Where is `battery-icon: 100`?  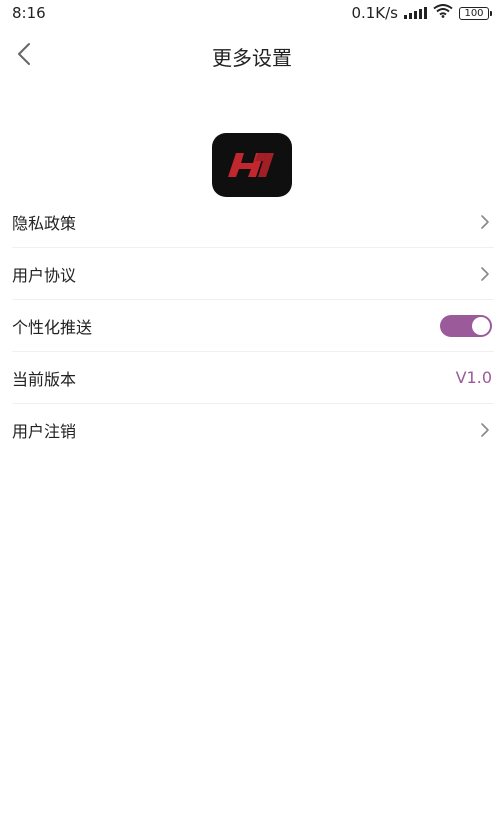
battery-icon: 100 is located at coordinates (475, 13).